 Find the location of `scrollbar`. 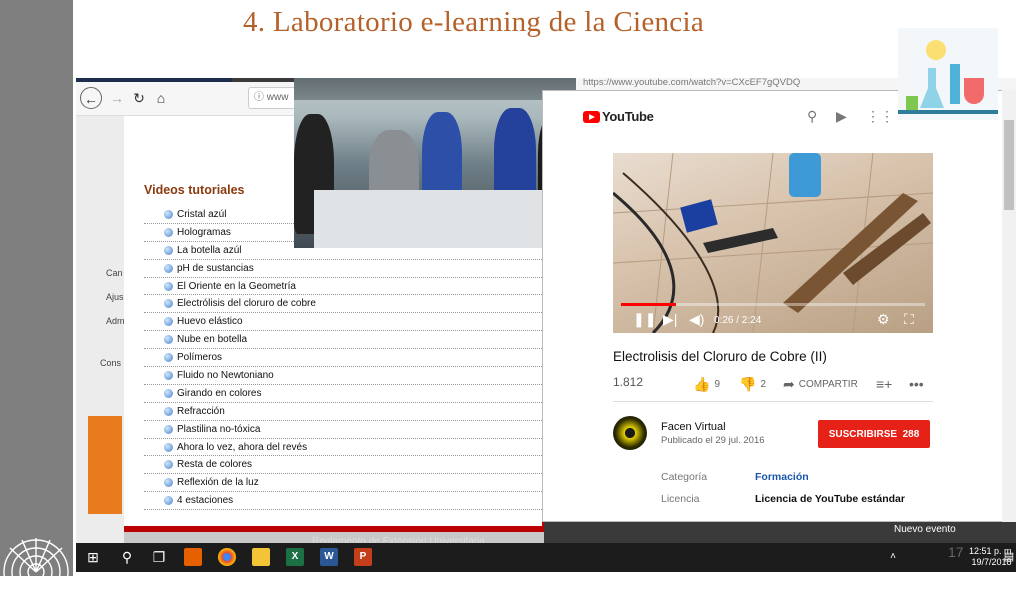

scrollbar is located at coordinates (1009, 306).